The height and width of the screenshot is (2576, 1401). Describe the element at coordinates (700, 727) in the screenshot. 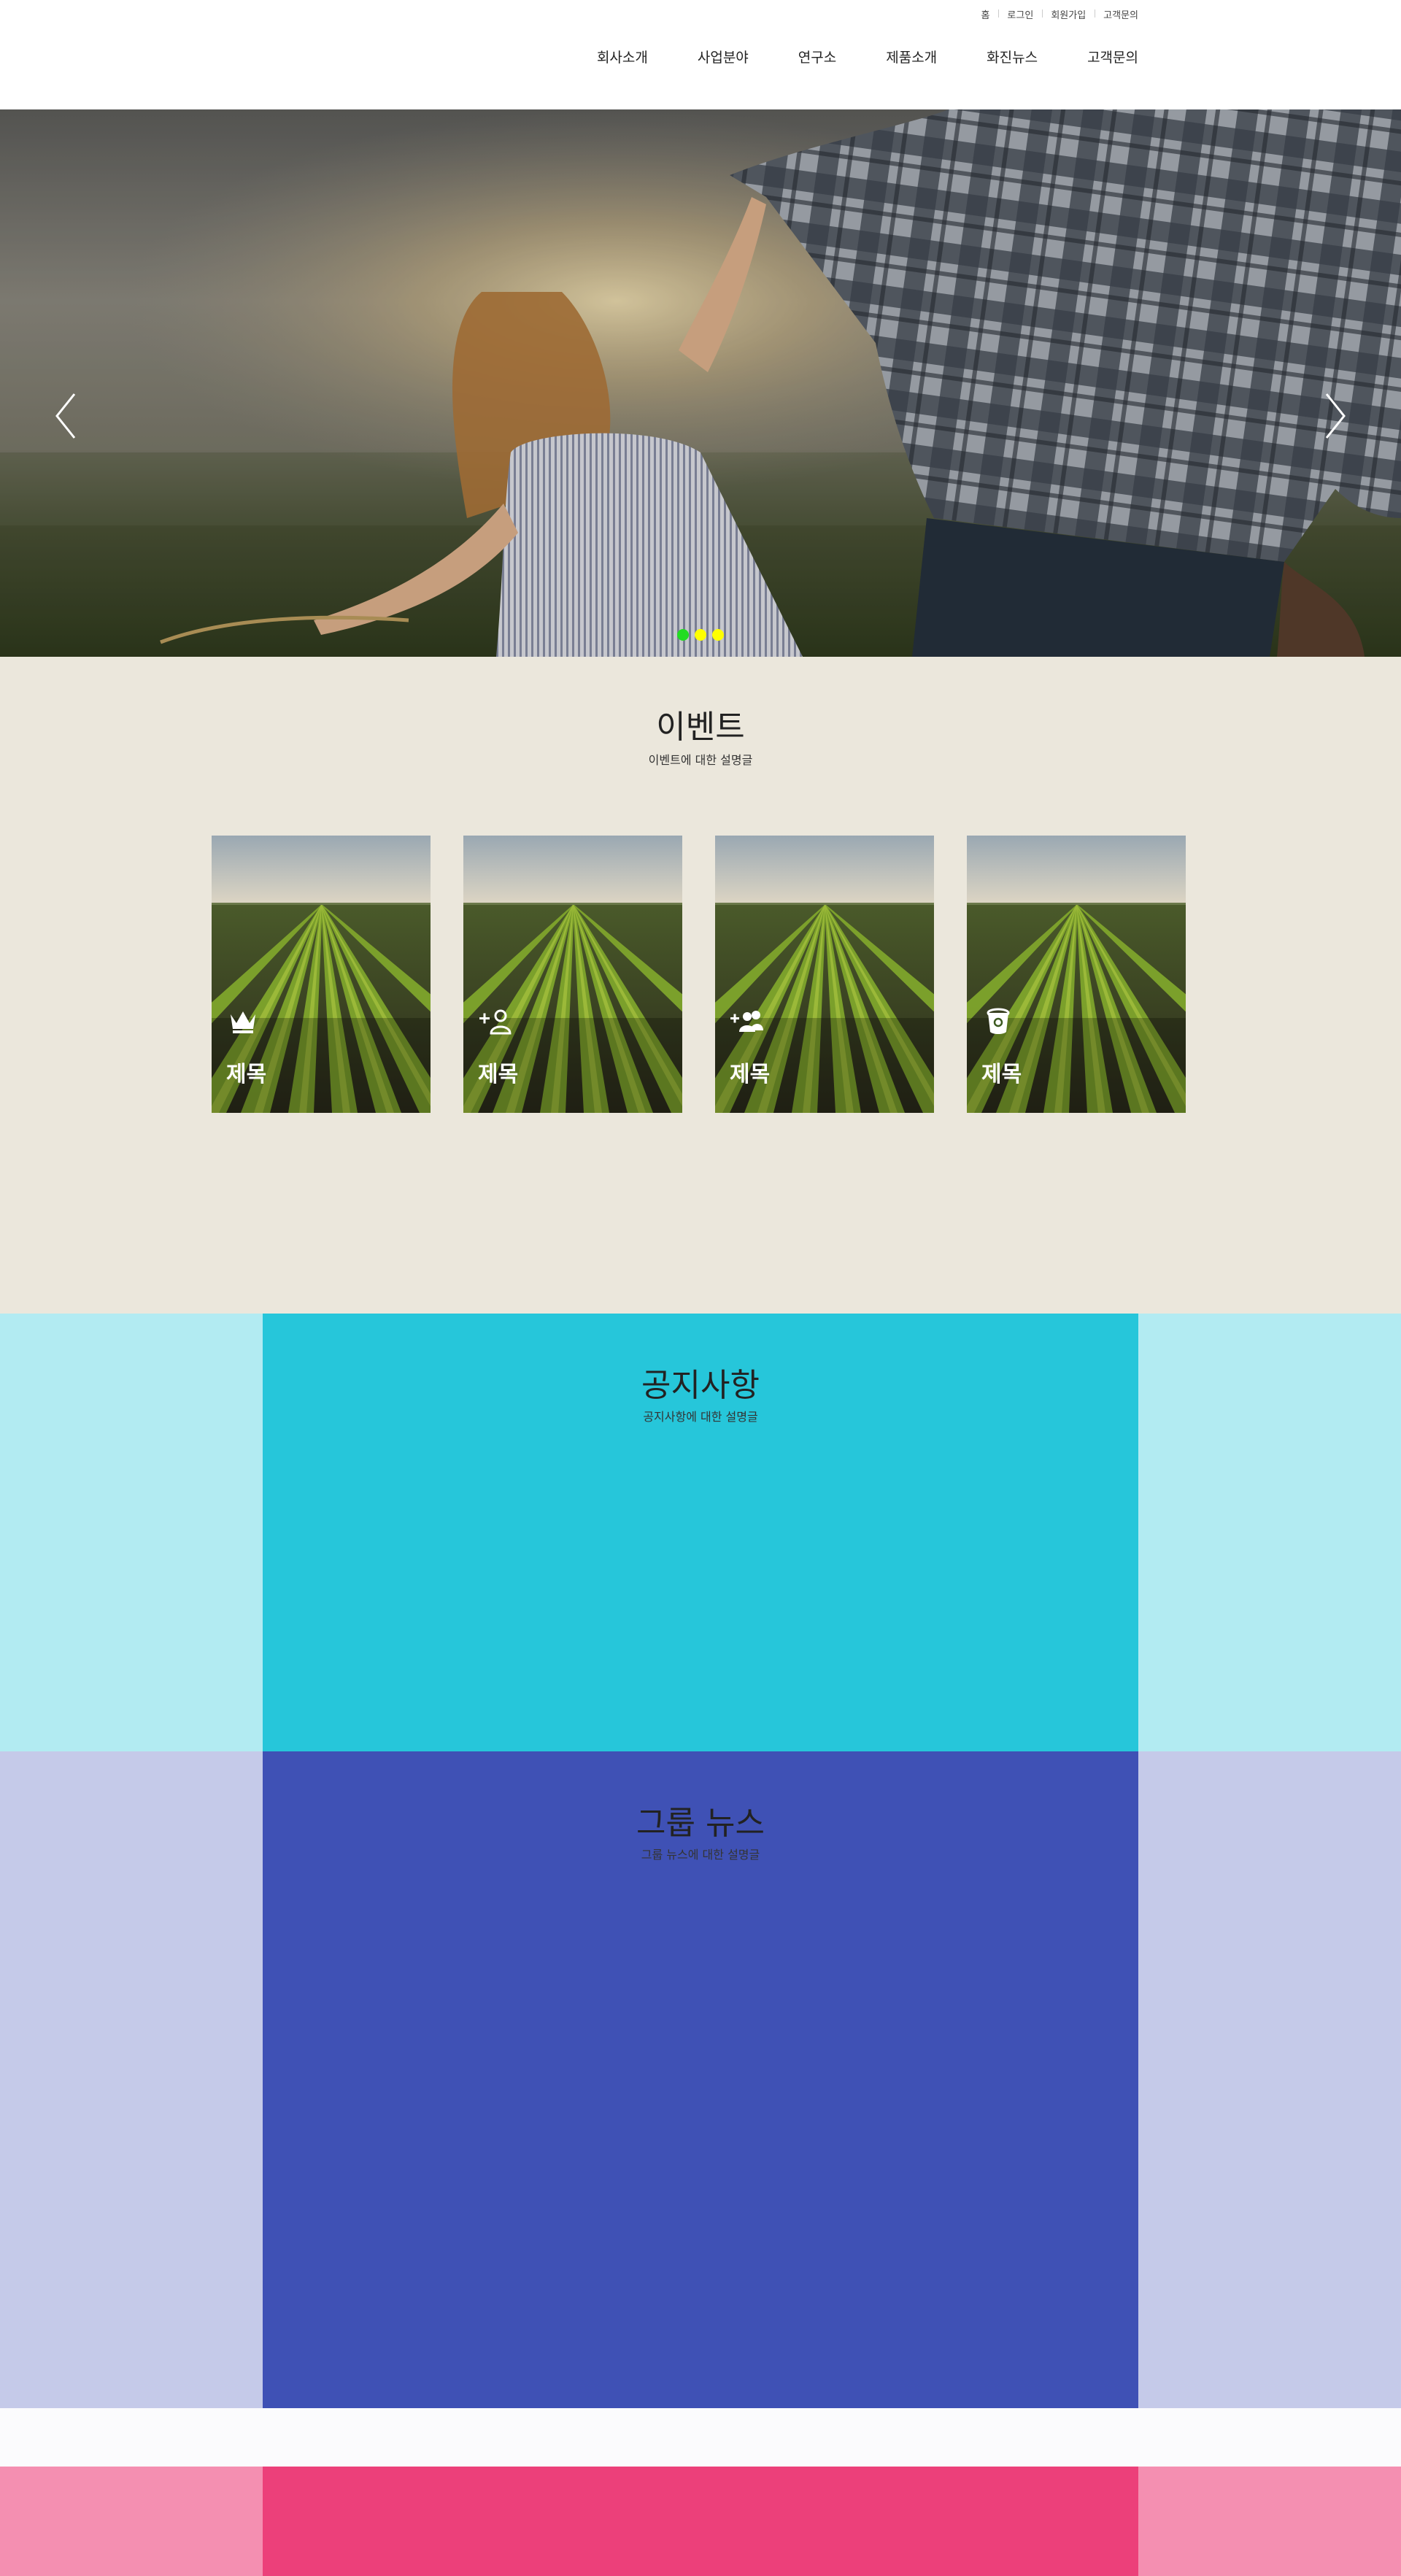

I see `events-title: 이벤트` at that location.